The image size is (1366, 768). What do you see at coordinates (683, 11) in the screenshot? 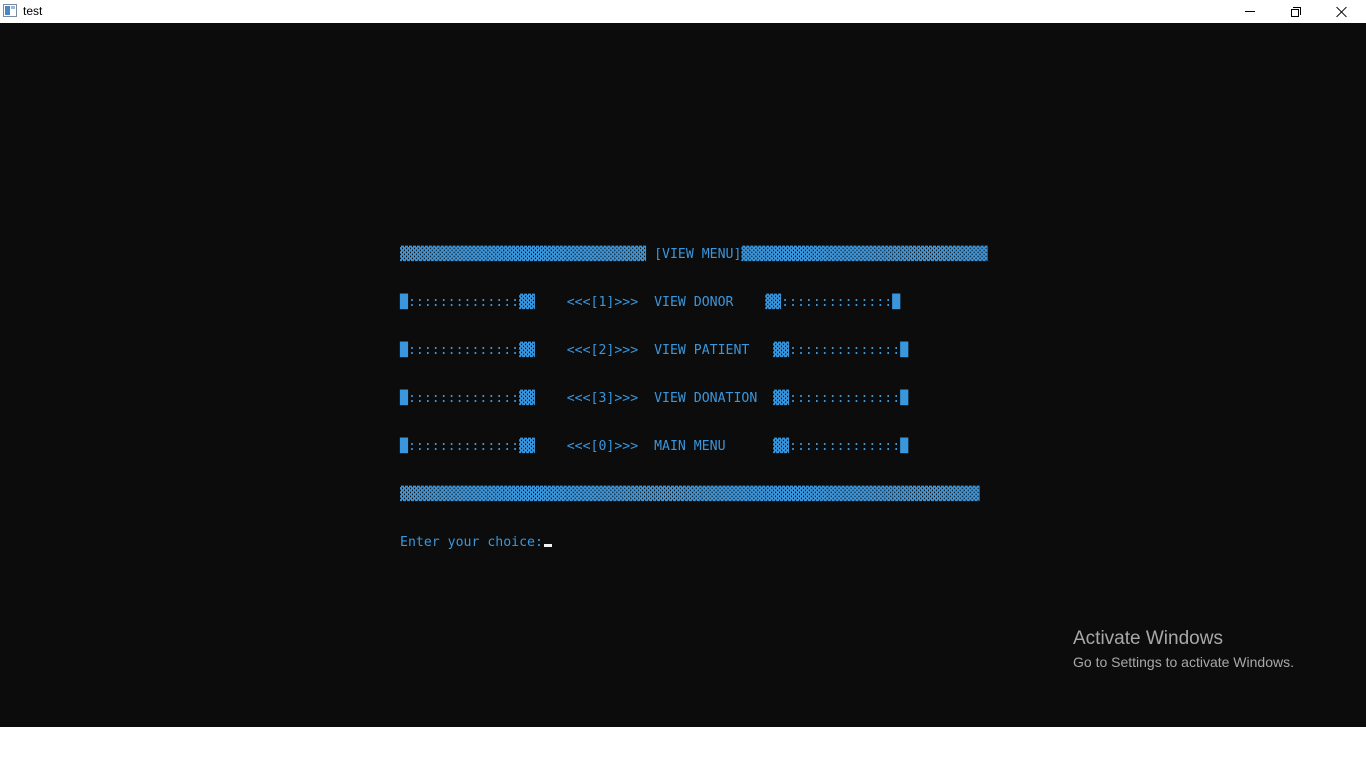
I see `title-bar: test` at bounding box center [683, 11].